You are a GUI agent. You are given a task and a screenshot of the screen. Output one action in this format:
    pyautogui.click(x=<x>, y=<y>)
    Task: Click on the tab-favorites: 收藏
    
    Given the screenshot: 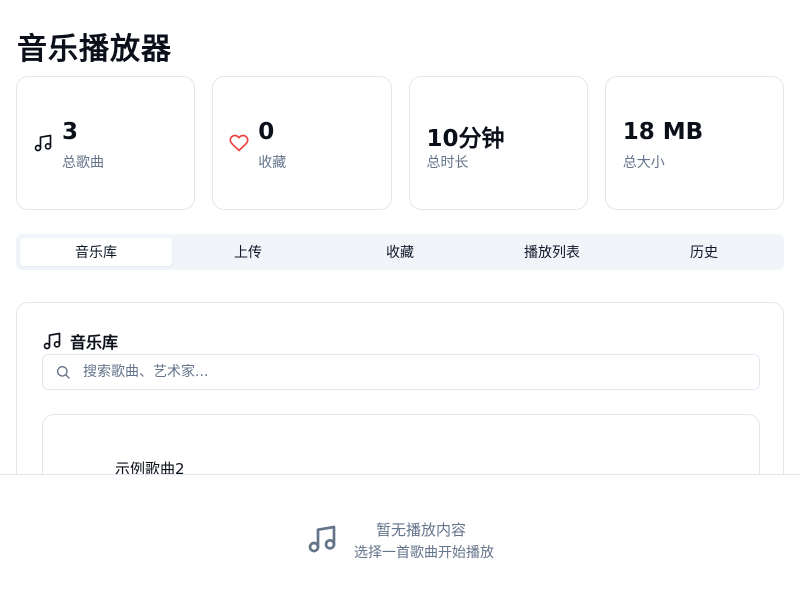 What is the action you would take?
    pyautogui.click(x=400, y=252)
    